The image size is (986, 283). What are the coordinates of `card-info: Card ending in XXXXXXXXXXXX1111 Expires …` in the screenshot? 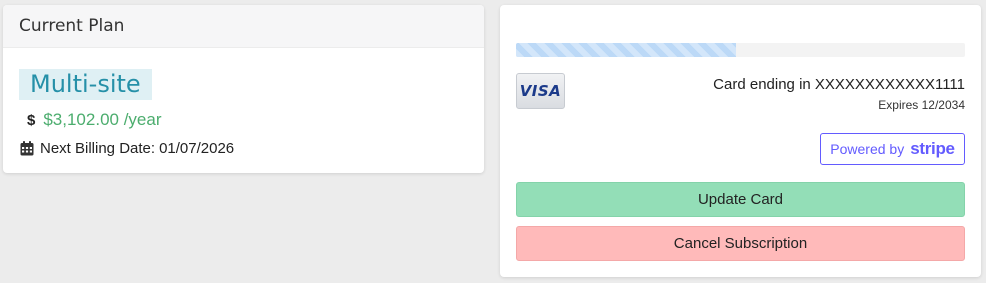 It's located at (839, 94).